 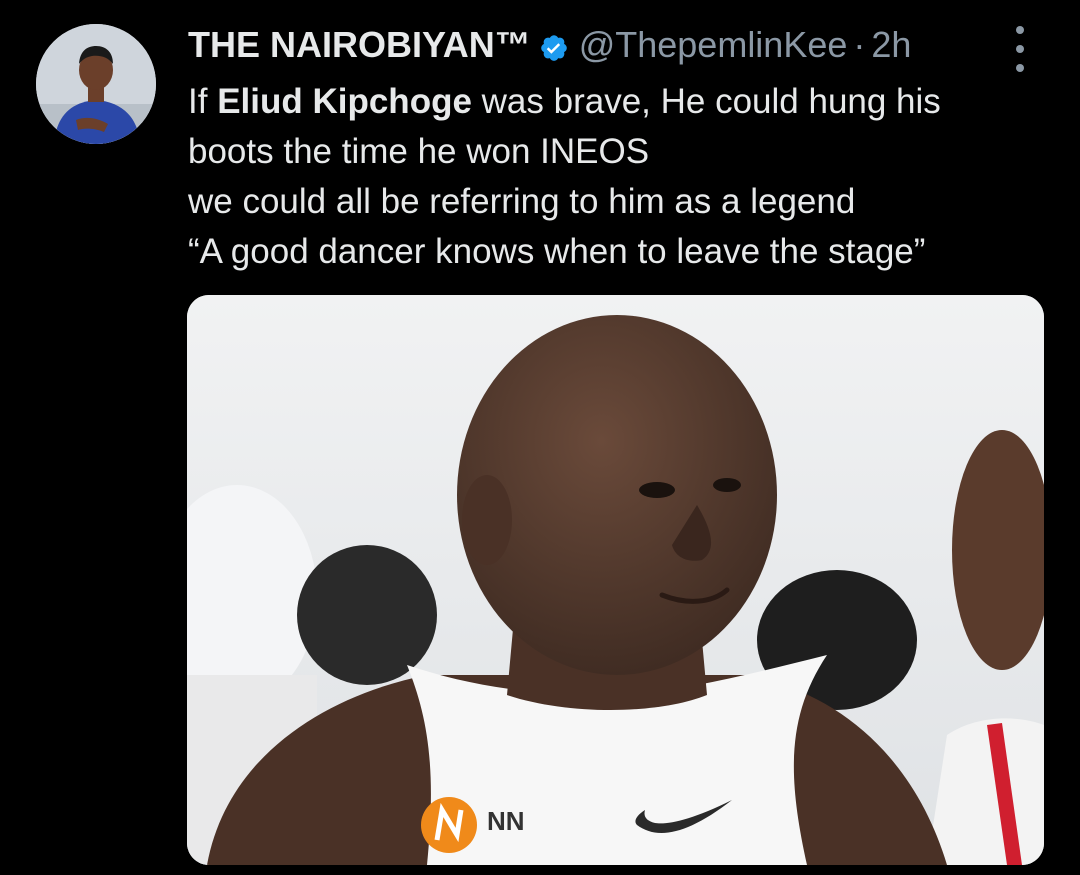 What do you see at coordinates (713, 45) in the screenshot?
I see `author-handle: @ThepemlinKee` at bounding box center [713, 45].